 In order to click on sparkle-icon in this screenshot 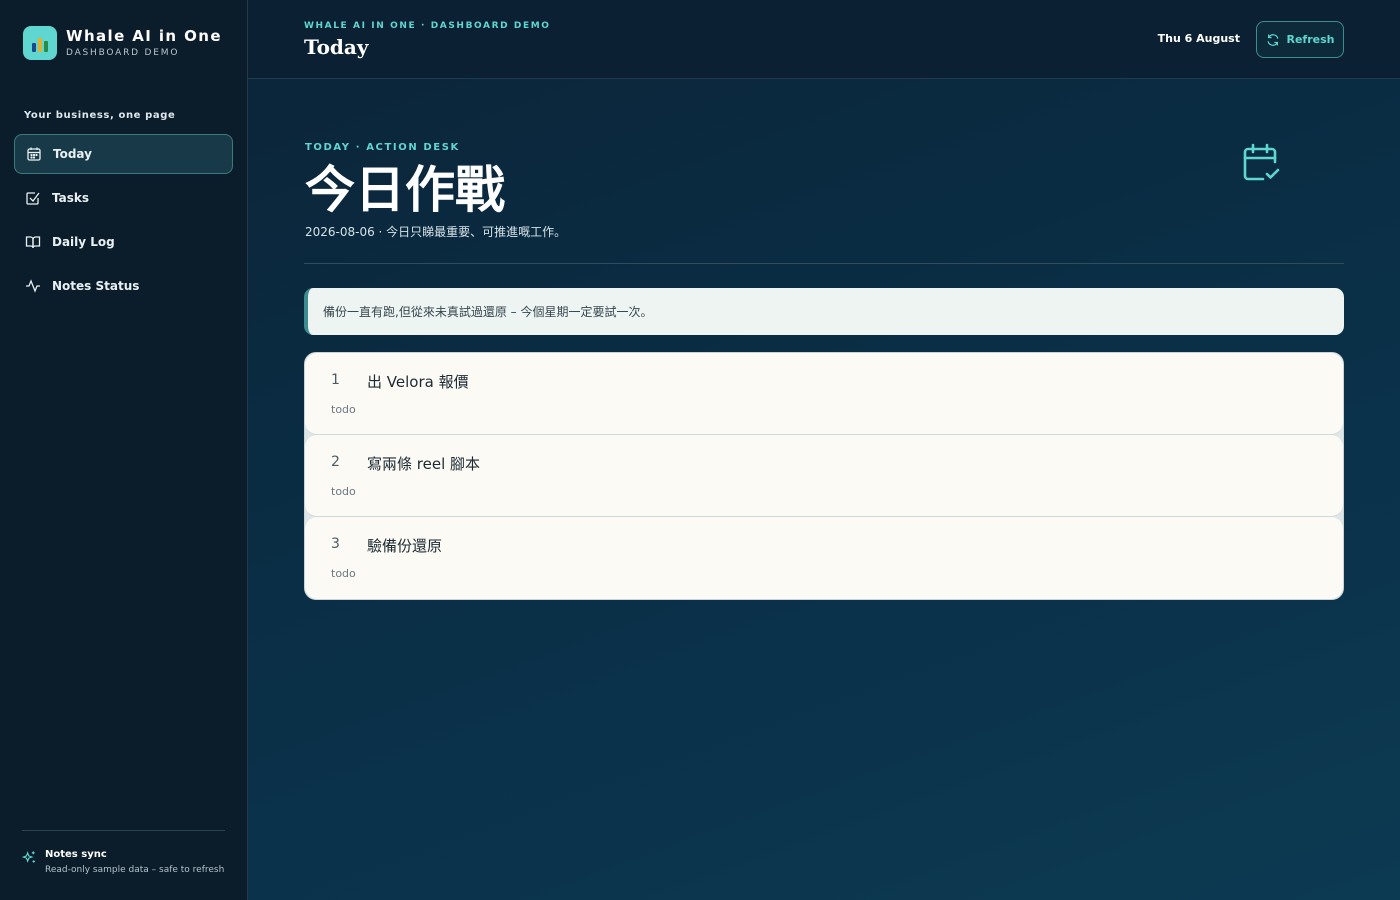, I will do `click(28, 857)`.